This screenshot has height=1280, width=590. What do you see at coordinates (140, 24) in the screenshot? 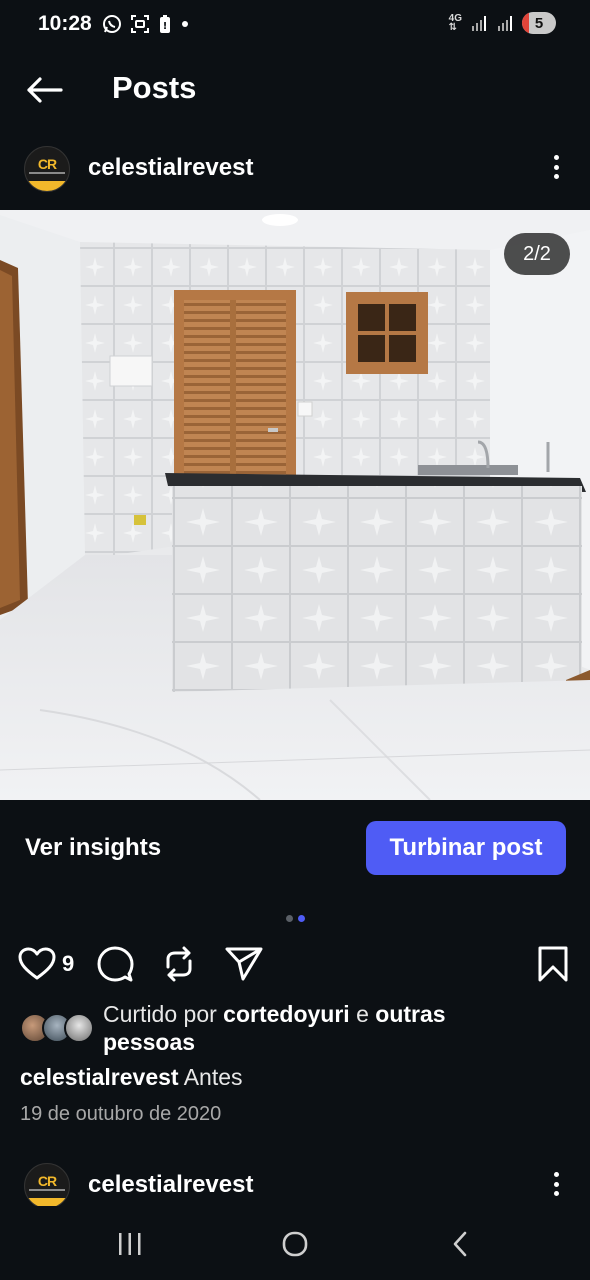
I see `screenshot-icon` at bounding box center [140, 24].